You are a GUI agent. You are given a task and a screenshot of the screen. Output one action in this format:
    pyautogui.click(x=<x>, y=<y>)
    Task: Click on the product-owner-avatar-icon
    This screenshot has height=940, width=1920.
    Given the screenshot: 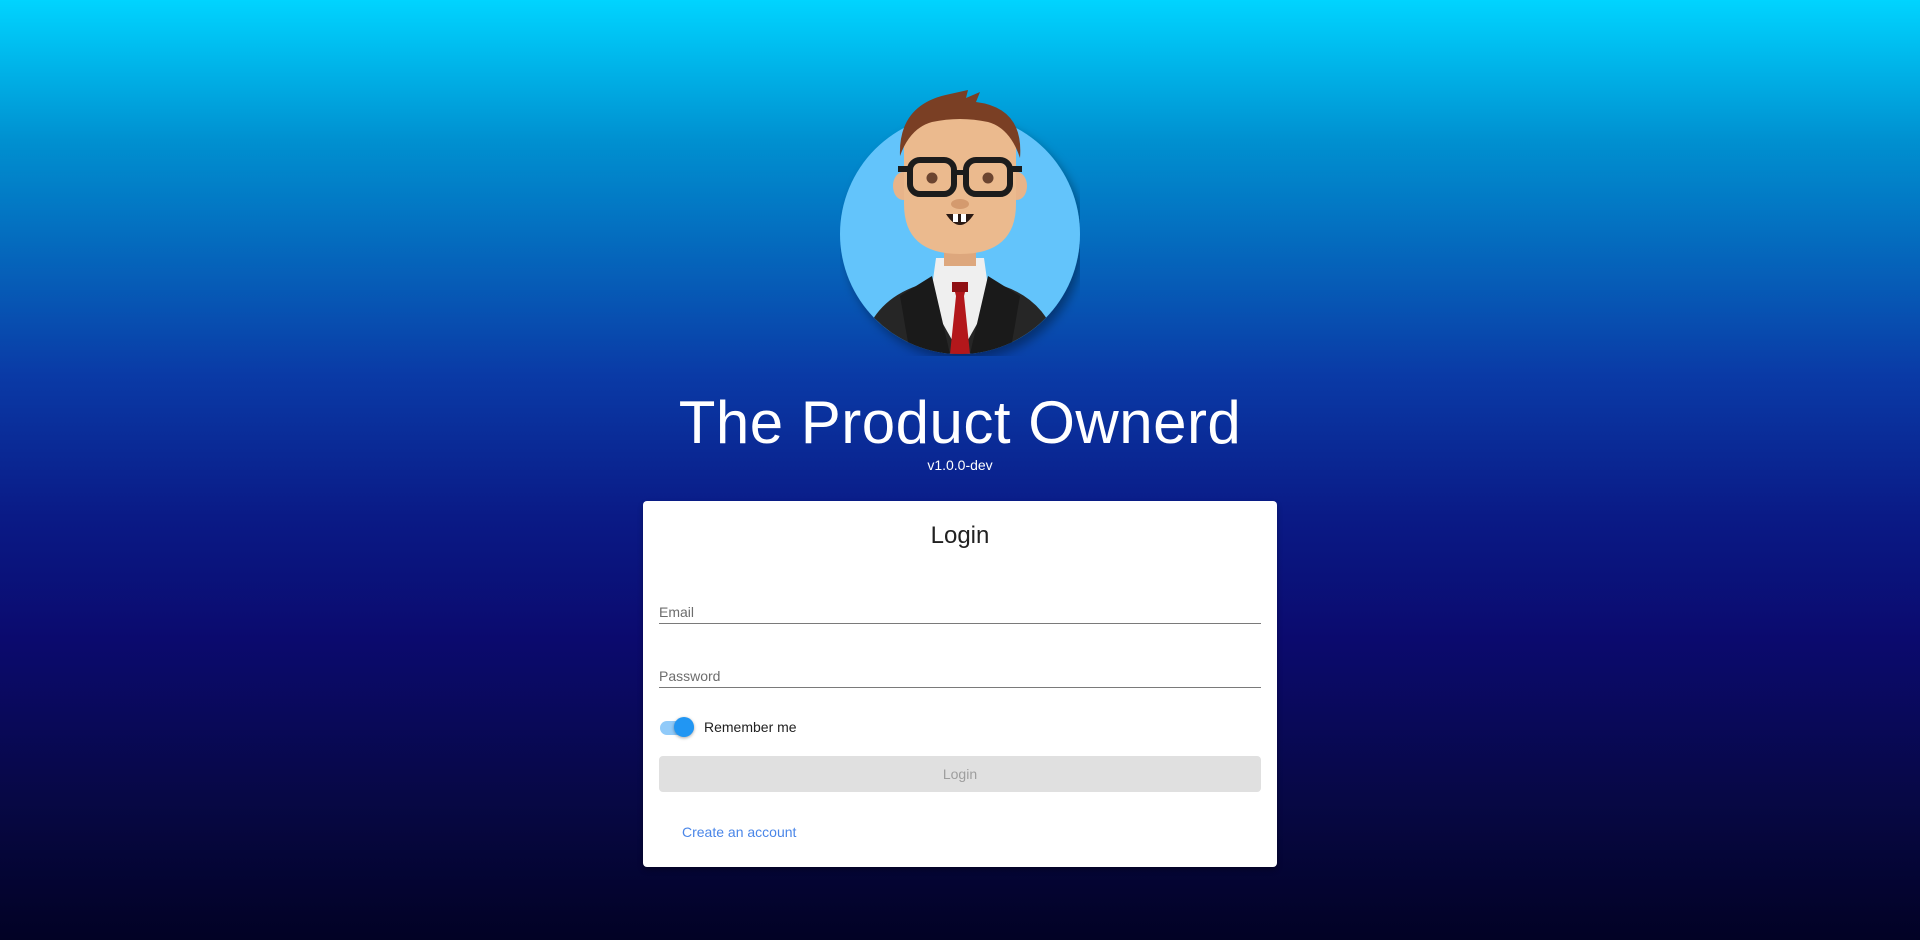 What is the action you would take?
    pyautogui.click(x=960, y=221)
    